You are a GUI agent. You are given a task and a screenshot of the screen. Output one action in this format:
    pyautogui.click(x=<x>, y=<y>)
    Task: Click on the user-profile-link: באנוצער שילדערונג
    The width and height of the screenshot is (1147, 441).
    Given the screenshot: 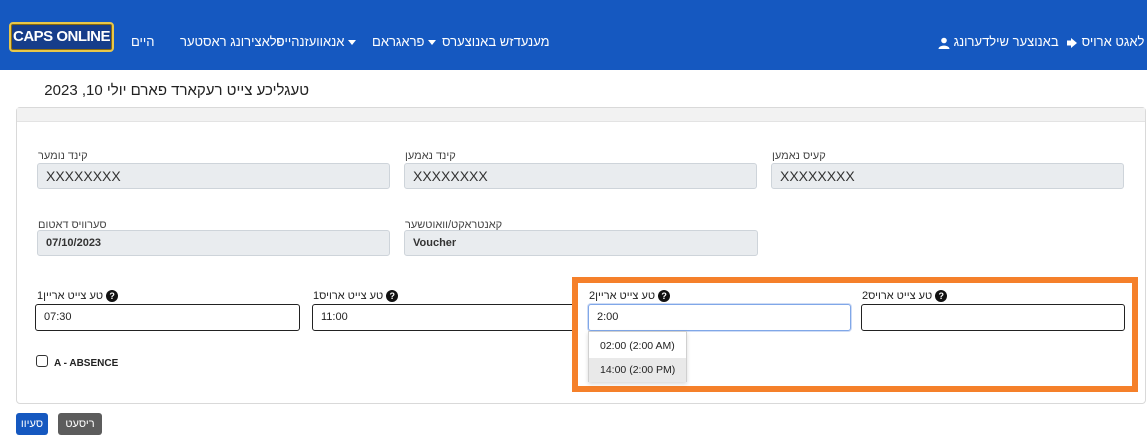 What is the action you would take?
    pyautogui.click(x=998, y=41)
    